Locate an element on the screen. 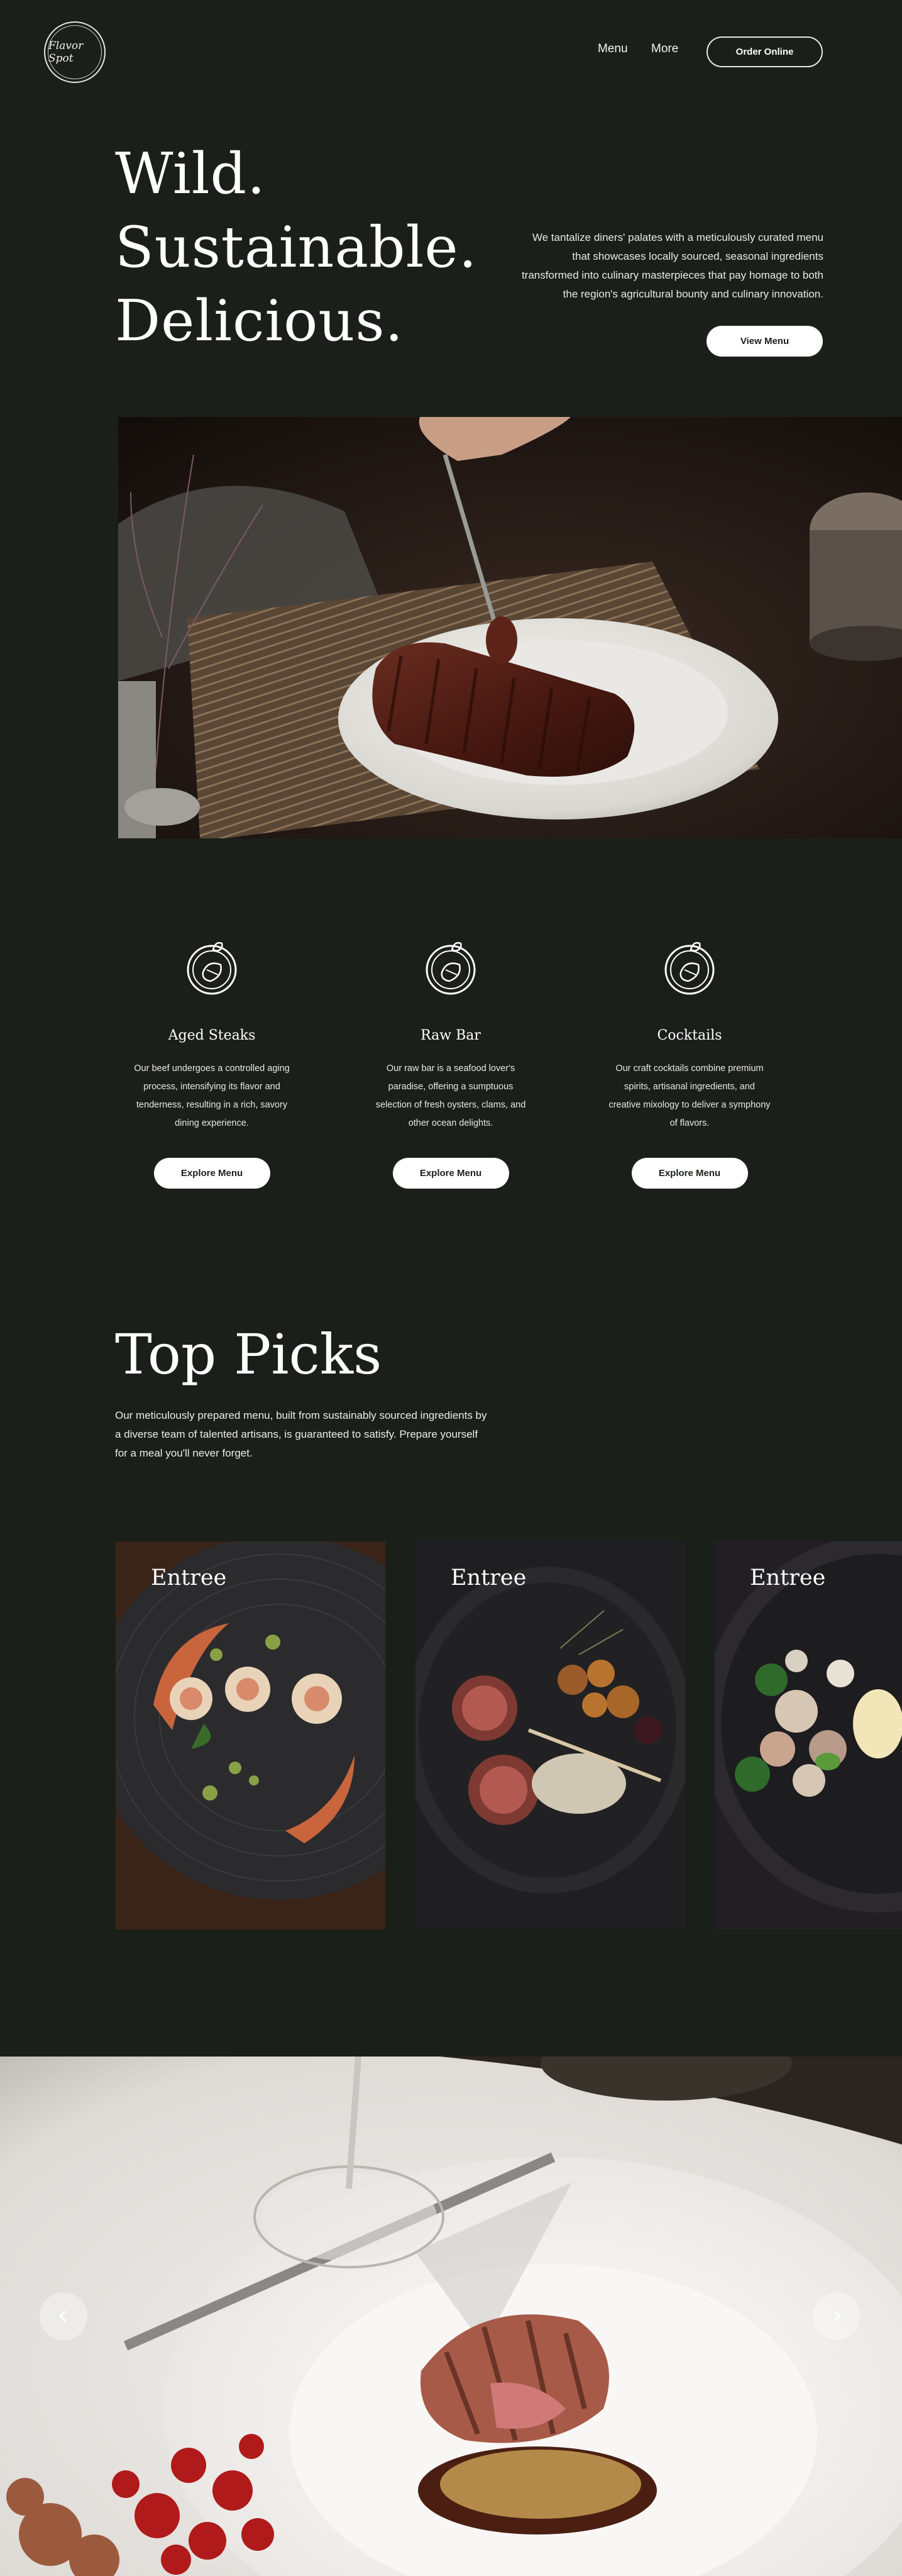  hero-title-line: Sustainable. is located at coordinates (296, 247).